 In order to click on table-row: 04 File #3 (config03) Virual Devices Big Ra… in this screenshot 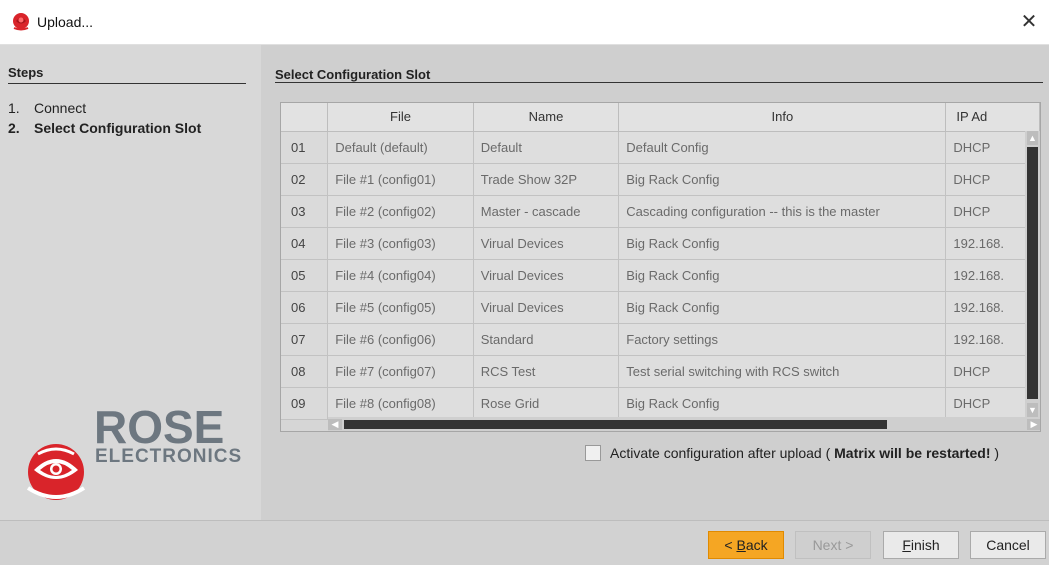, I will do `click(660, 243)`.